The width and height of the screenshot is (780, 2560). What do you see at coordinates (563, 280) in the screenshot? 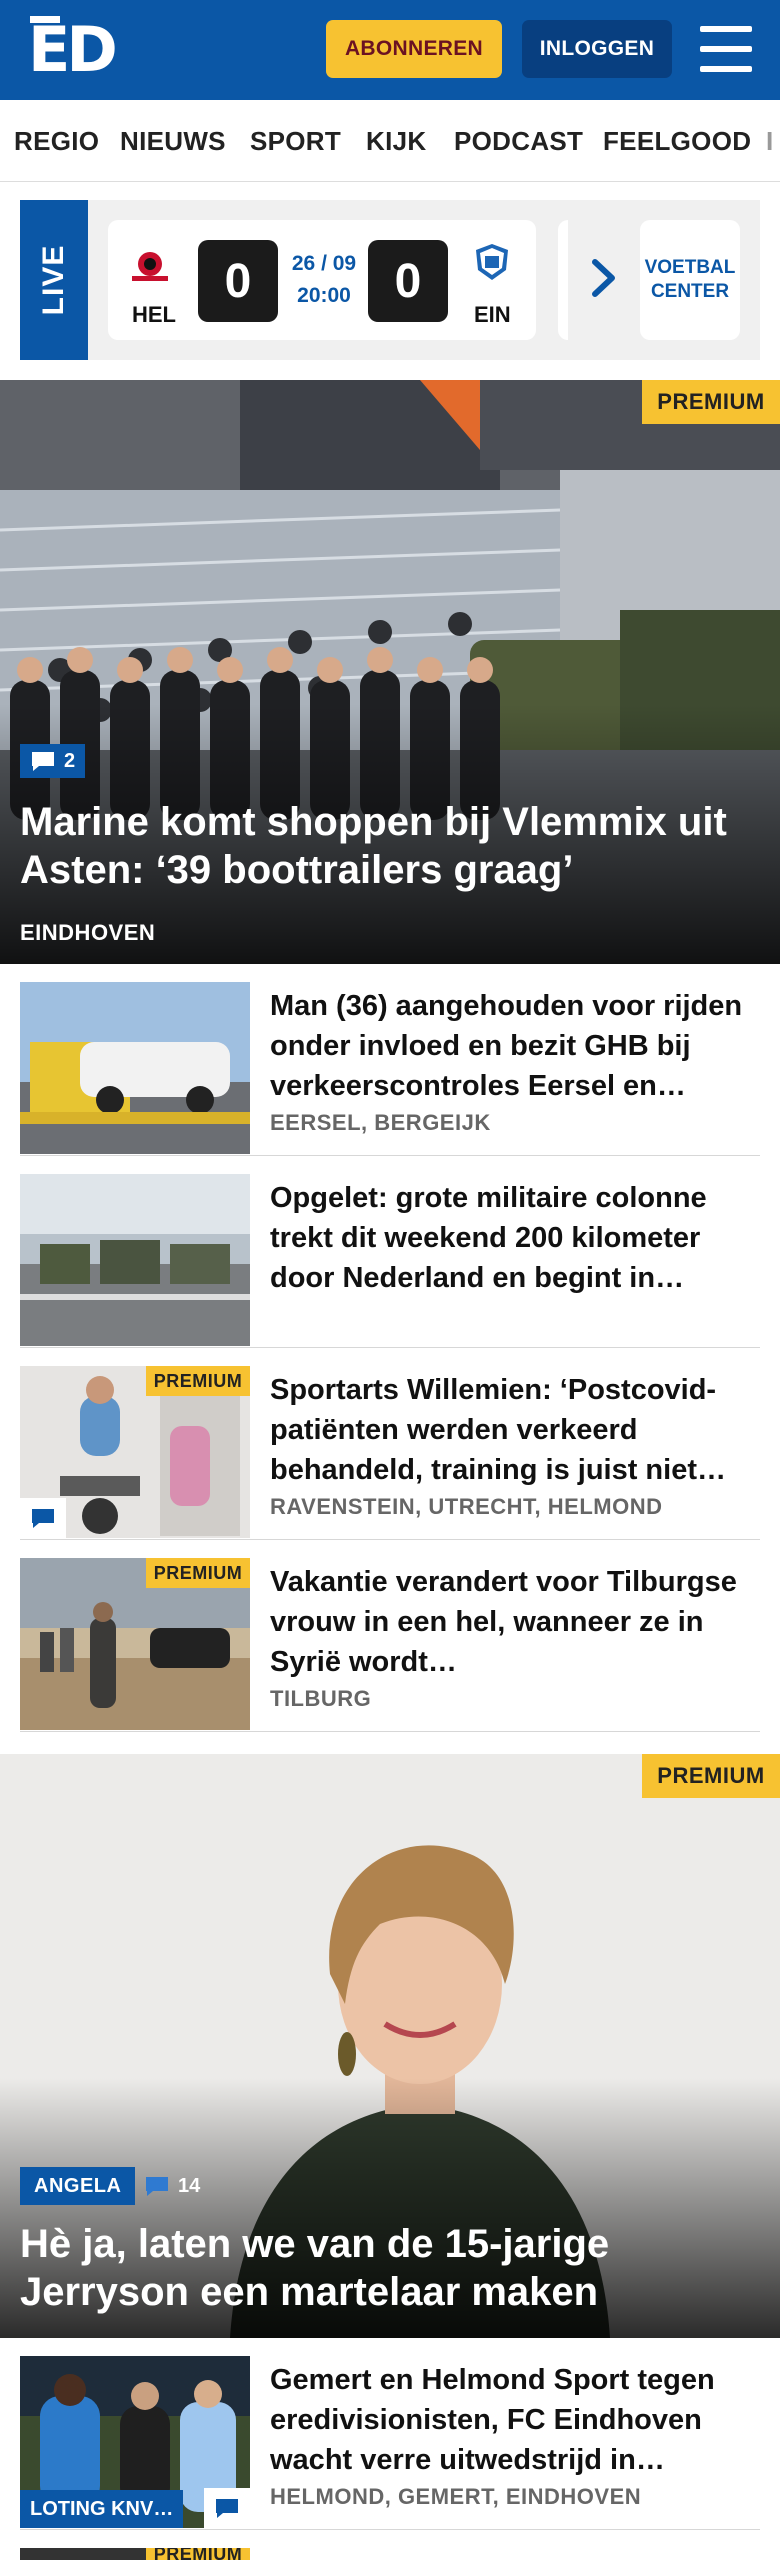
I see `next-match-card-peek` at bounding box center [563, 280].